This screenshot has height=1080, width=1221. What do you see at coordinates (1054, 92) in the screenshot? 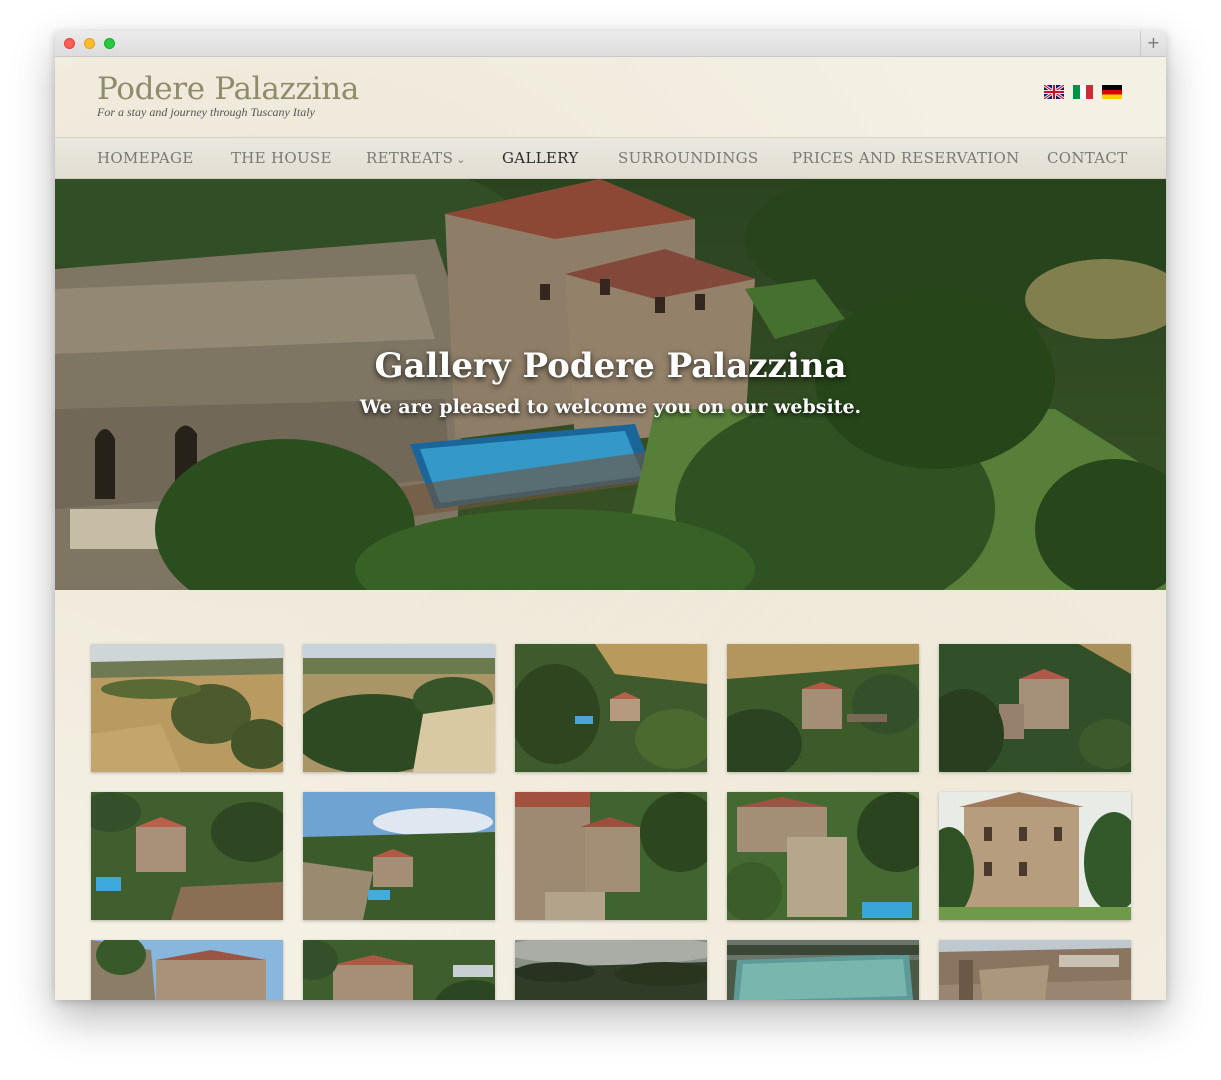
I see `english-flag-icon` at bounding box center [1054, 92].